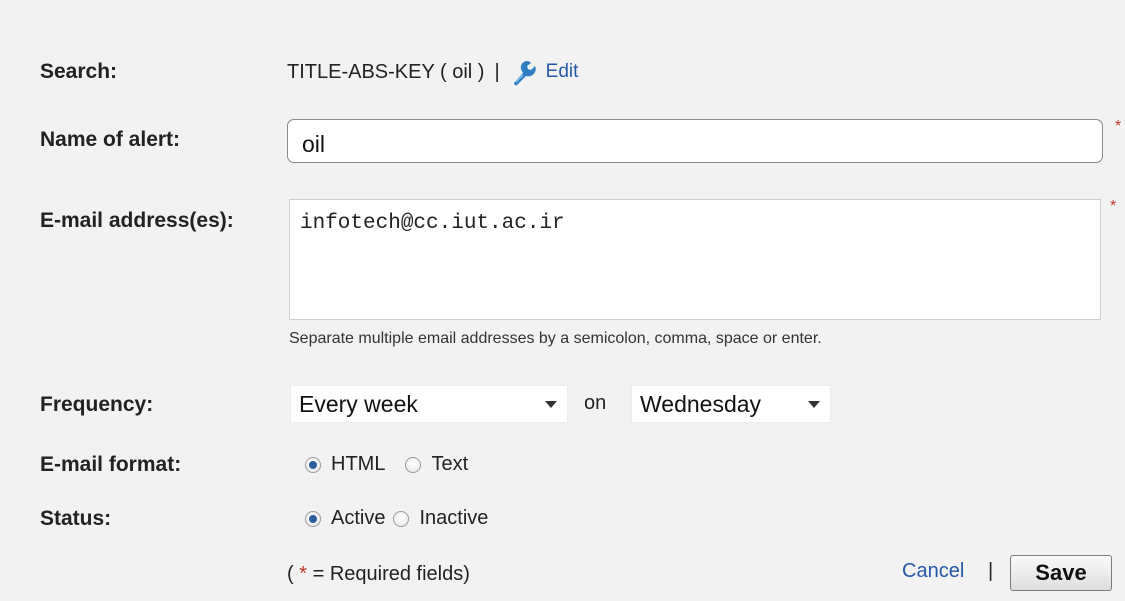 This screenshot has height=601, width=1125. I want to click on day-selected-value: Wednesday, so click(701, 403).